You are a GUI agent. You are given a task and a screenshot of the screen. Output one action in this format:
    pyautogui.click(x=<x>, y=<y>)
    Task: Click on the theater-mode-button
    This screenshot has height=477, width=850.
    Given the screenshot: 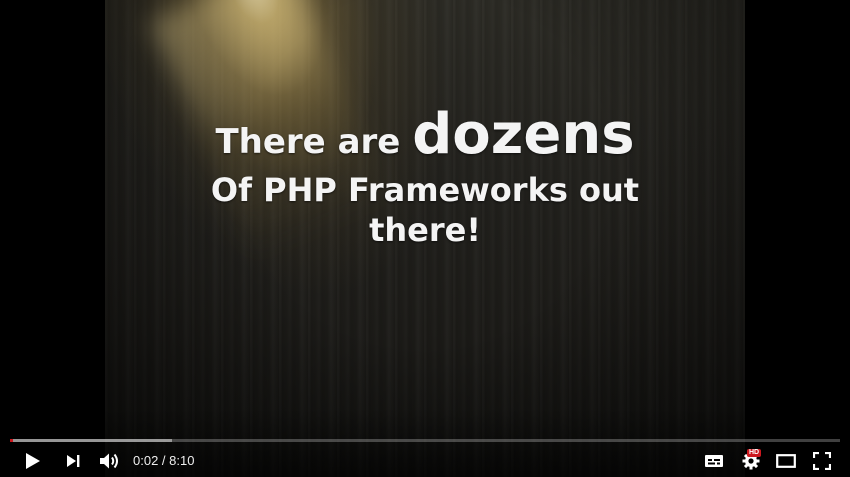 What is the action you would take?
    pyautogui.click(x=786, y=461)
    